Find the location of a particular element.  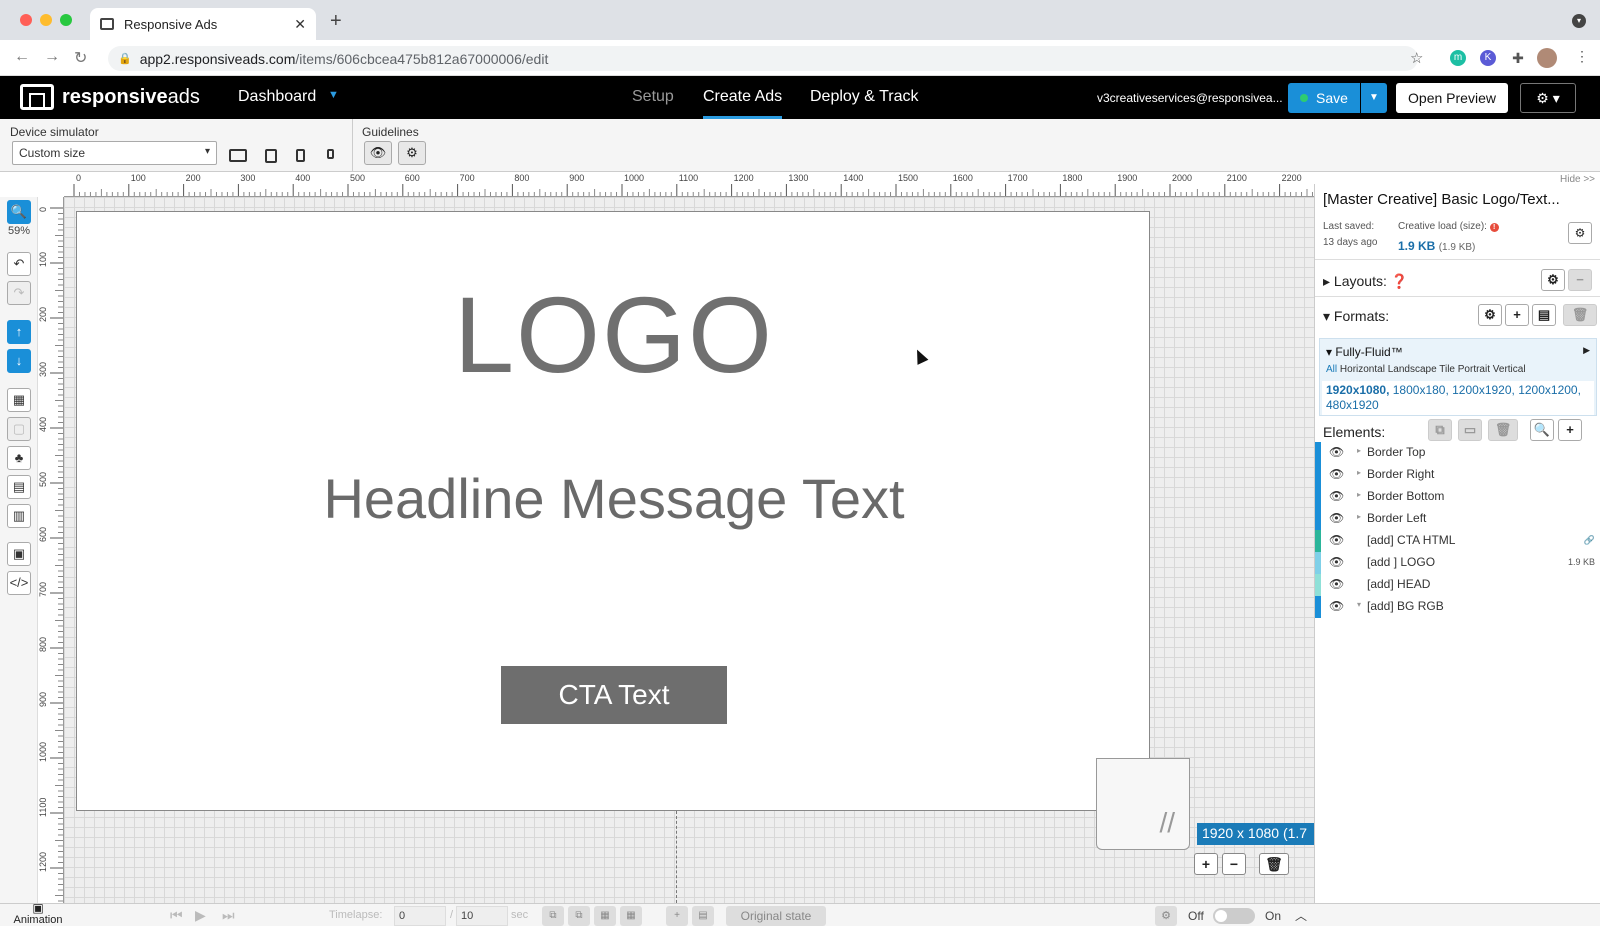

extension-k-icon: K is located at coordinates (1488, 58).